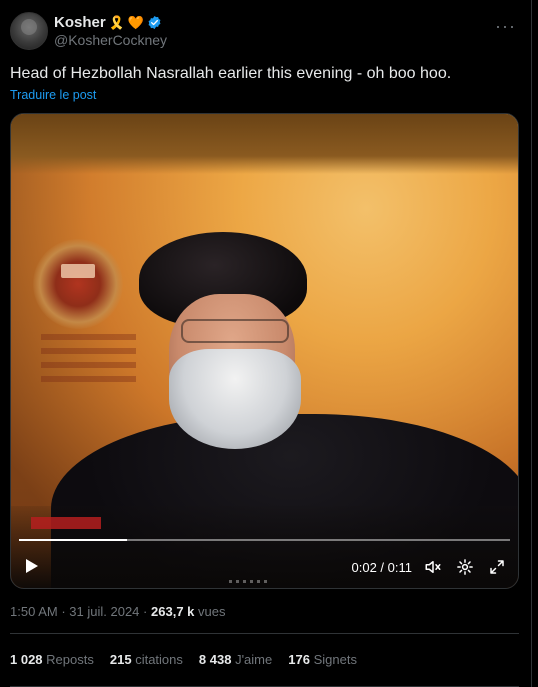 The width and height of the screenshot is (538, 687). I want to click on bookmarks-label: Signets, so click(335, 659).